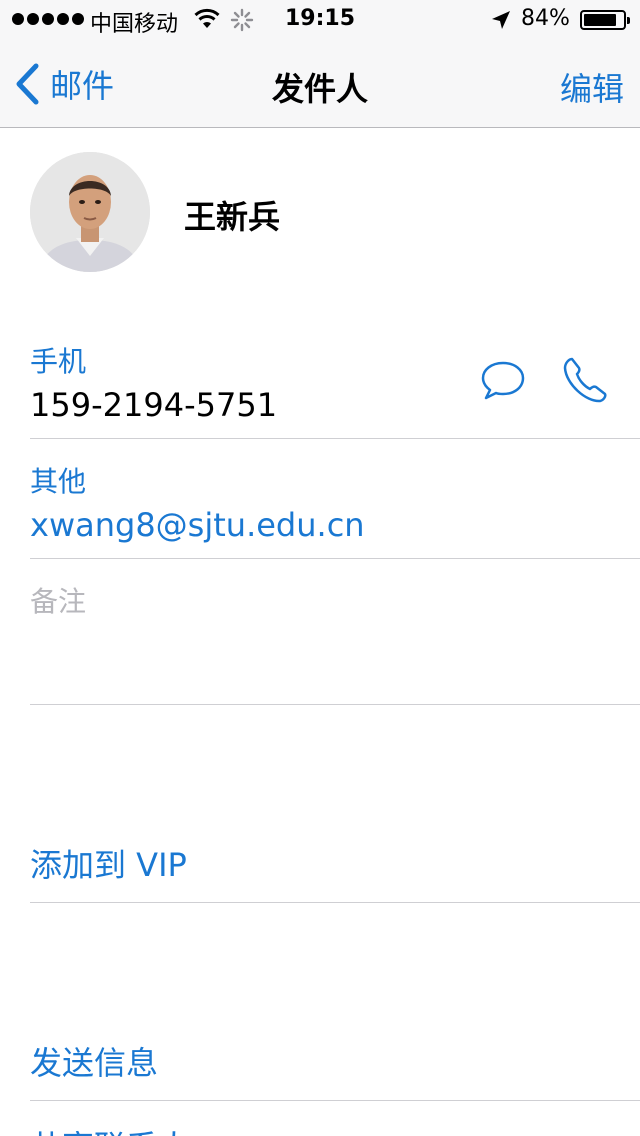  What do you see at coordinates (503, 382) in the screenshot?
I see `message-bubble-icon` at bounding box center [503, 382].